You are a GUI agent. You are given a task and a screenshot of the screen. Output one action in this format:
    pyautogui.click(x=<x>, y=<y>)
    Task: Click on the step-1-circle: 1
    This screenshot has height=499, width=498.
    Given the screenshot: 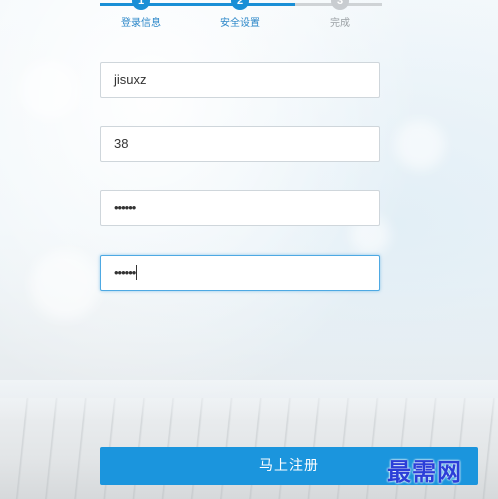 What is the action you would take?
    pyautogui.click(x=141, y=5)
    